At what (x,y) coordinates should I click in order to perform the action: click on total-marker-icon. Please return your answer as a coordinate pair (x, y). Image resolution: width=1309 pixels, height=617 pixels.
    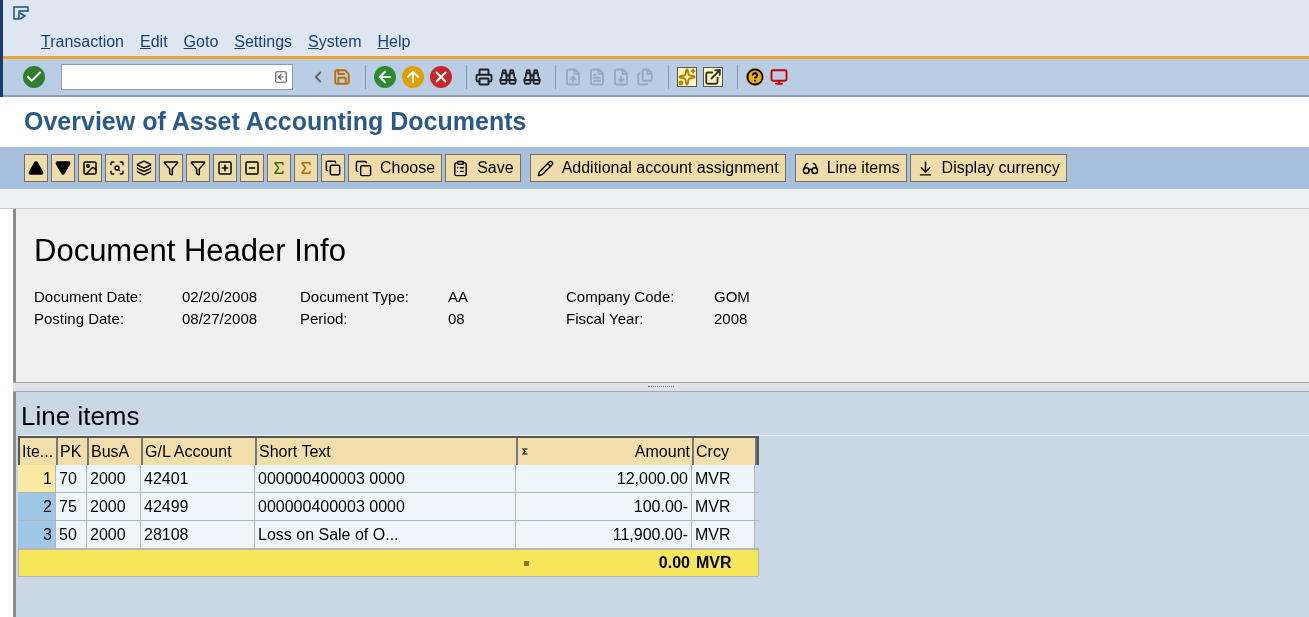
    Looking at the image, I should click on (526, 563).